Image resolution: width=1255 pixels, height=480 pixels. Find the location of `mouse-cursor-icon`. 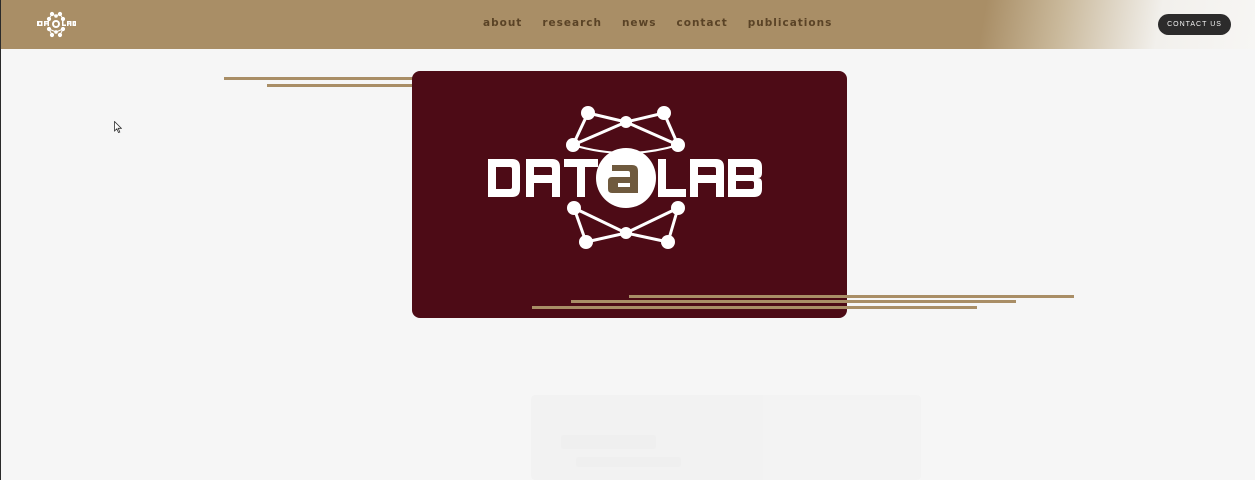

mouse-cursor-icon is located at coordinates (118, 127).